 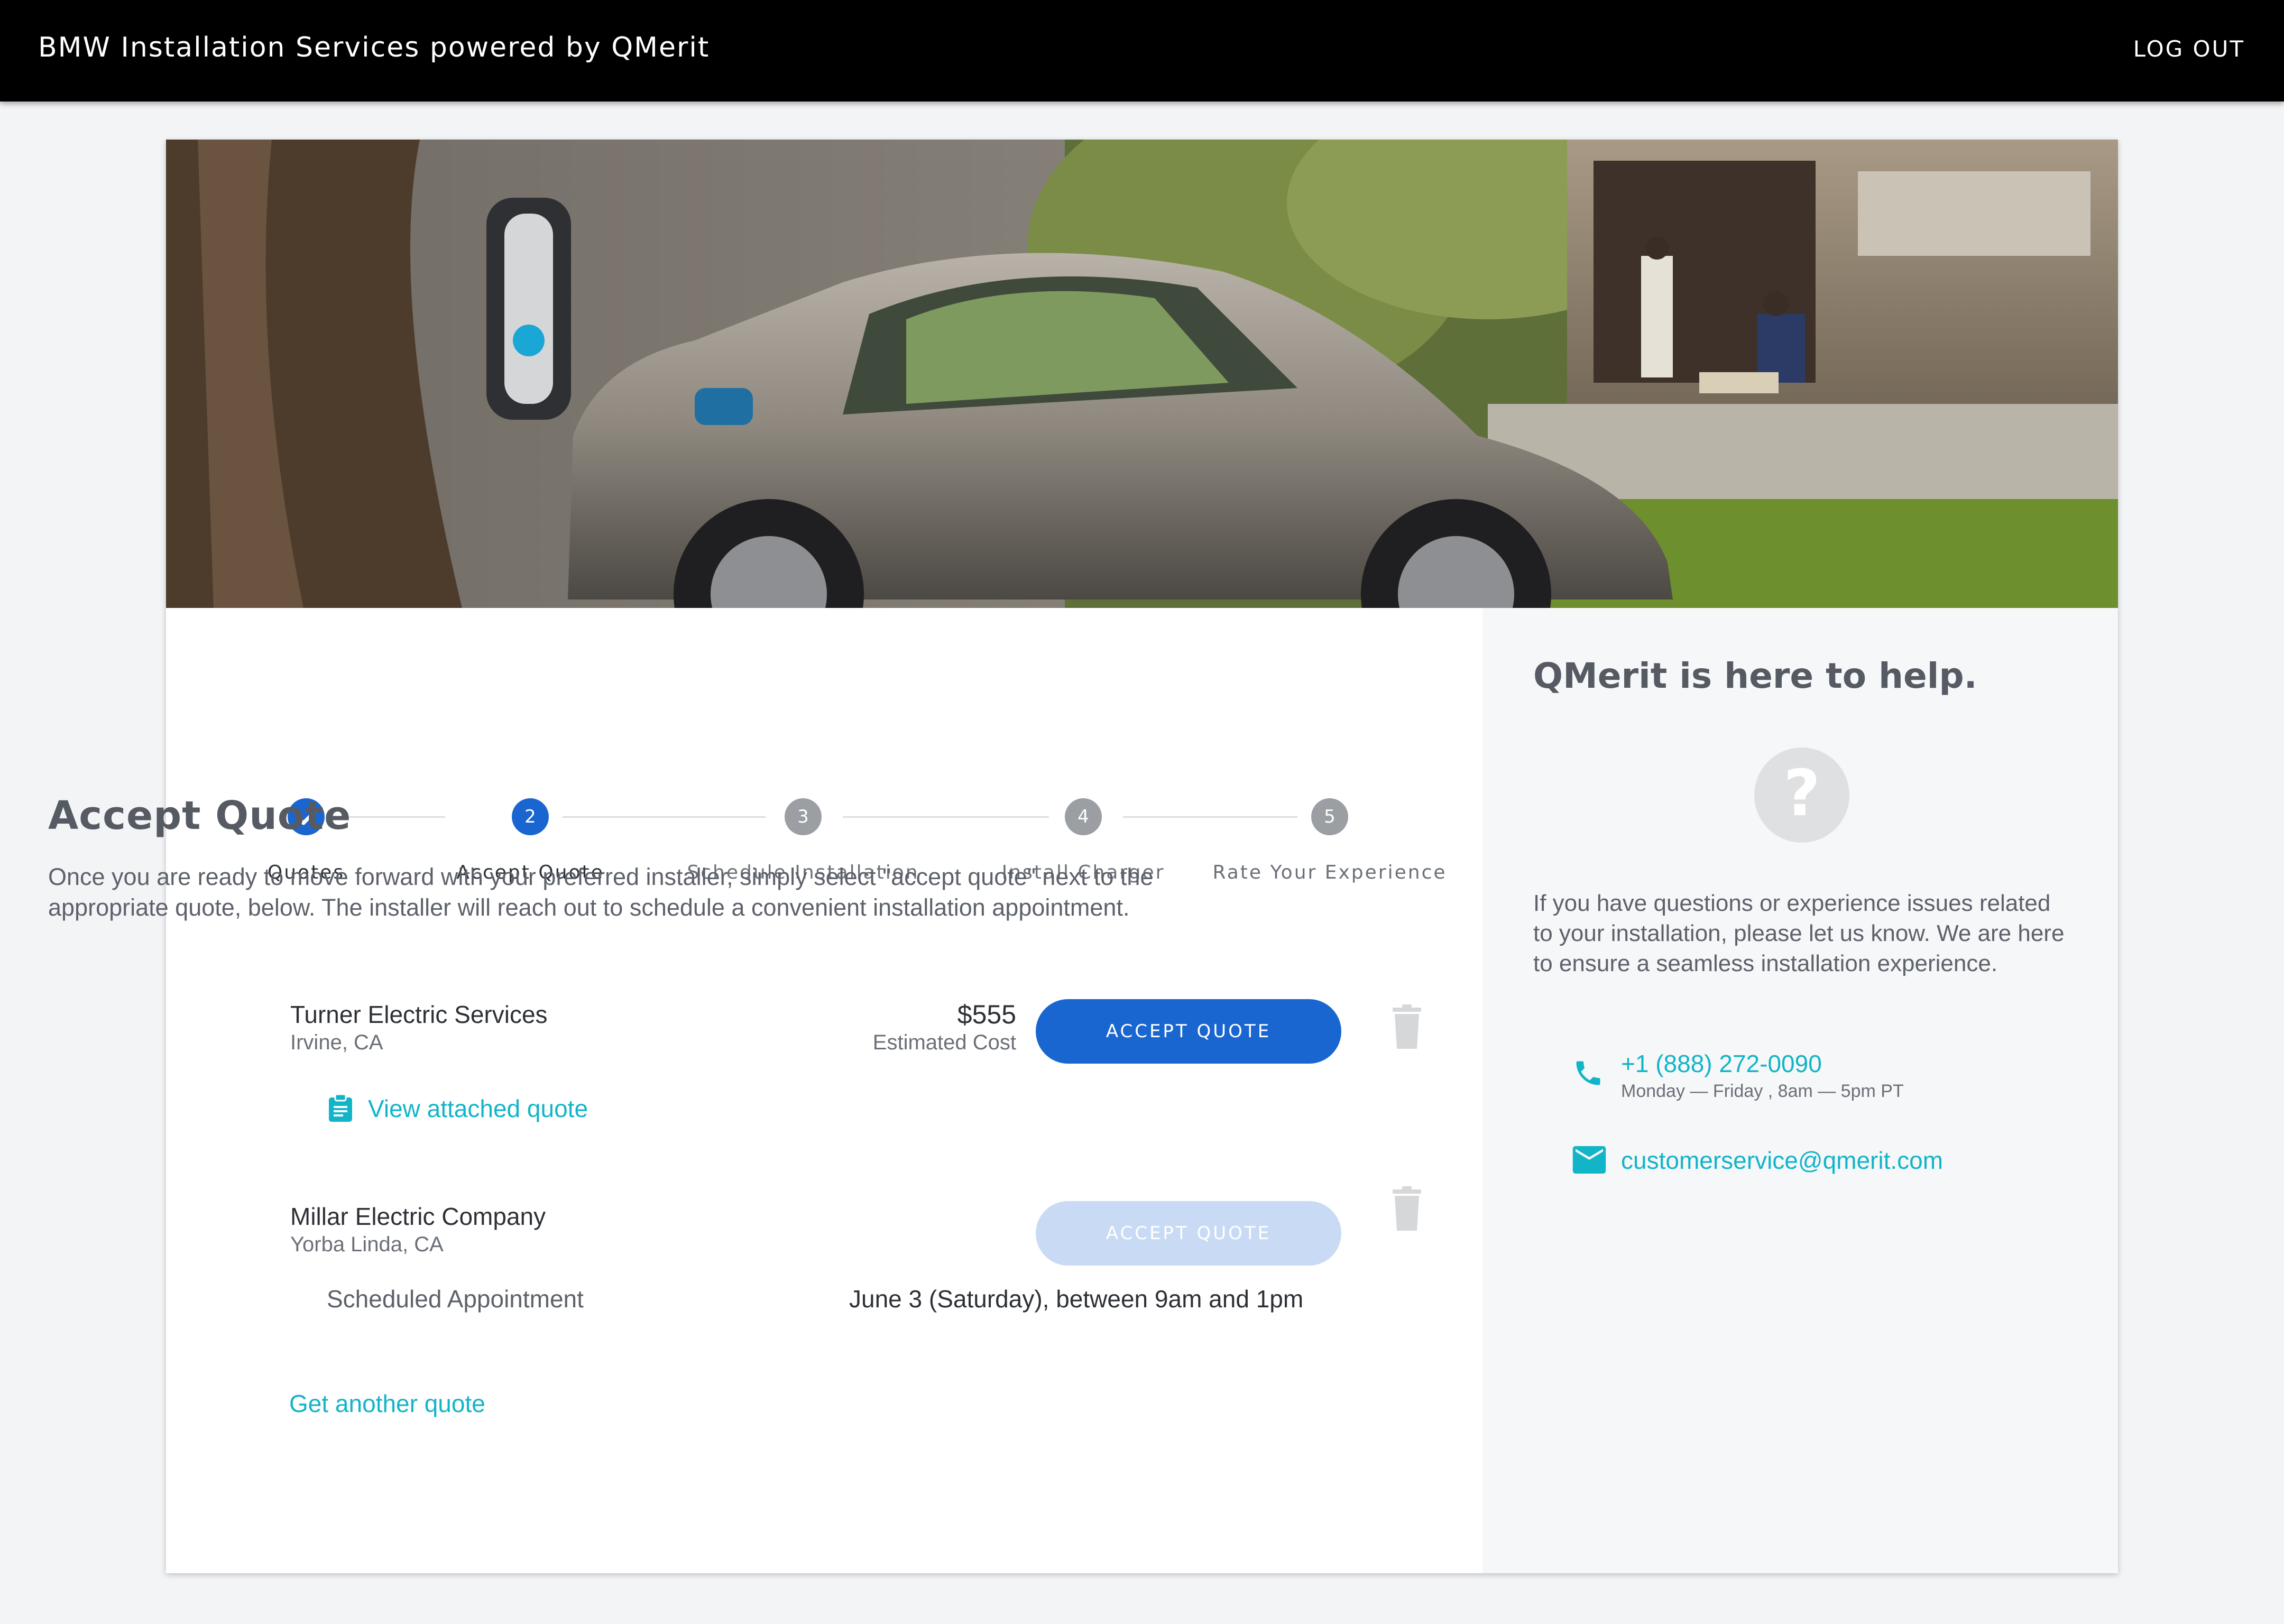 I want to click on scheduled-appointment-value: June 3 (Saturday), between 9am and 1pm, so click(x=1076, y=1299).